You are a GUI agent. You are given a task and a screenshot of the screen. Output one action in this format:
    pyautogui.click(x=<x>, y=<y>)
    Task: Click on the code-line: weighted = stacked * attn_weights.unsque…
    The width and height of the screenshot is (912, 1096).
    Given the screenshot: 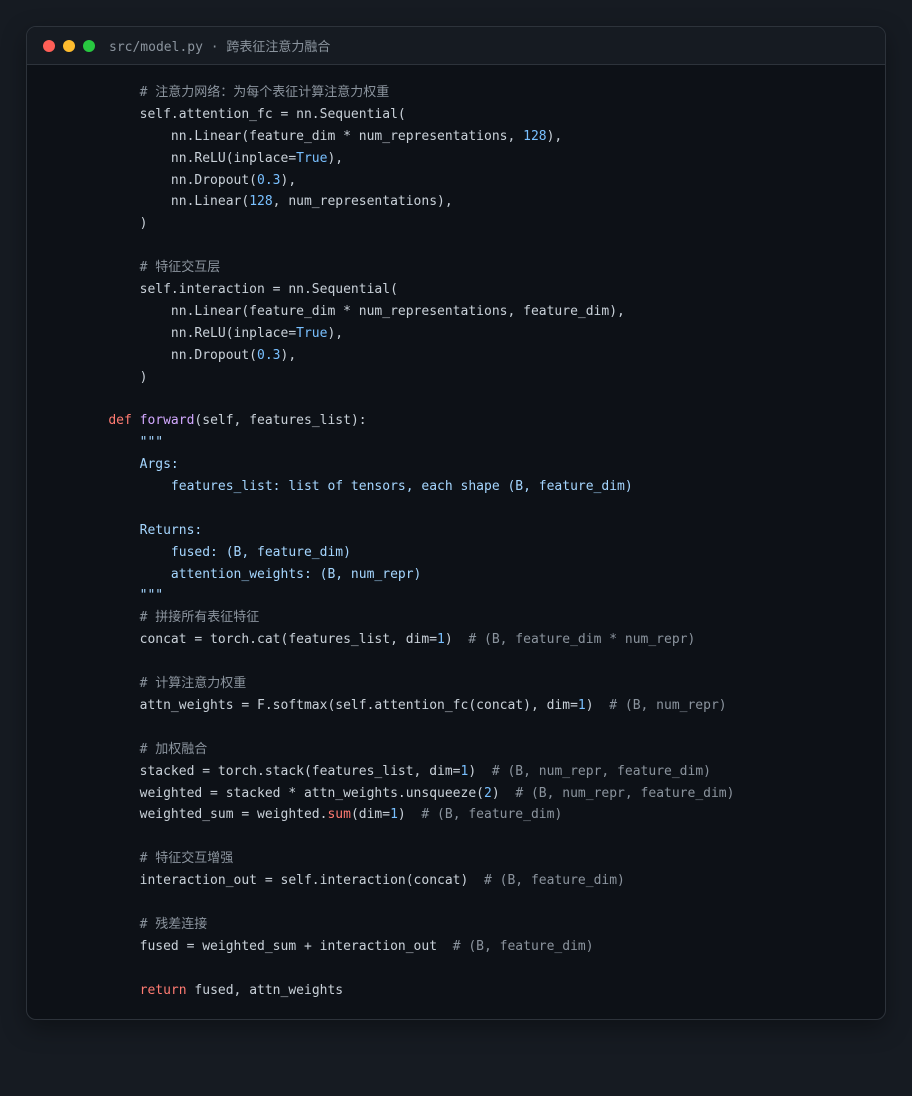 What is the action you would take?
    pyautogui.click(x=476, y=794)
    